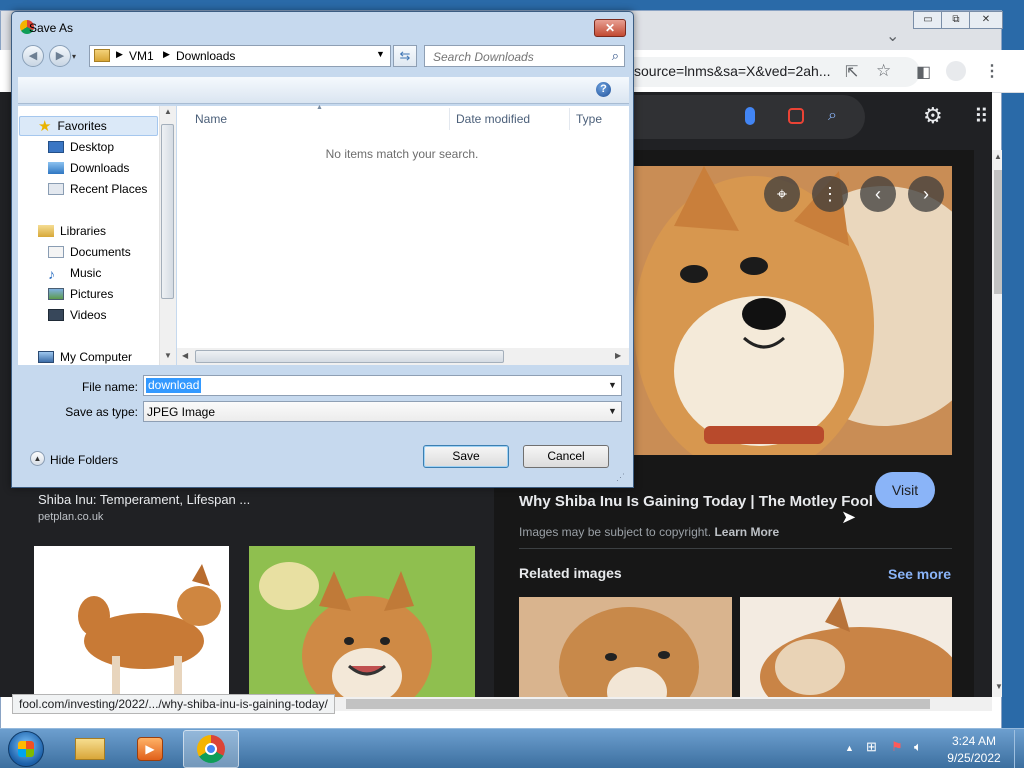 Image resolution: width=1024 pixels, height=768 pixels. Describe the element at coordinates (60, 56) in the screenshot. I see `forward-button: ▶` at that location.